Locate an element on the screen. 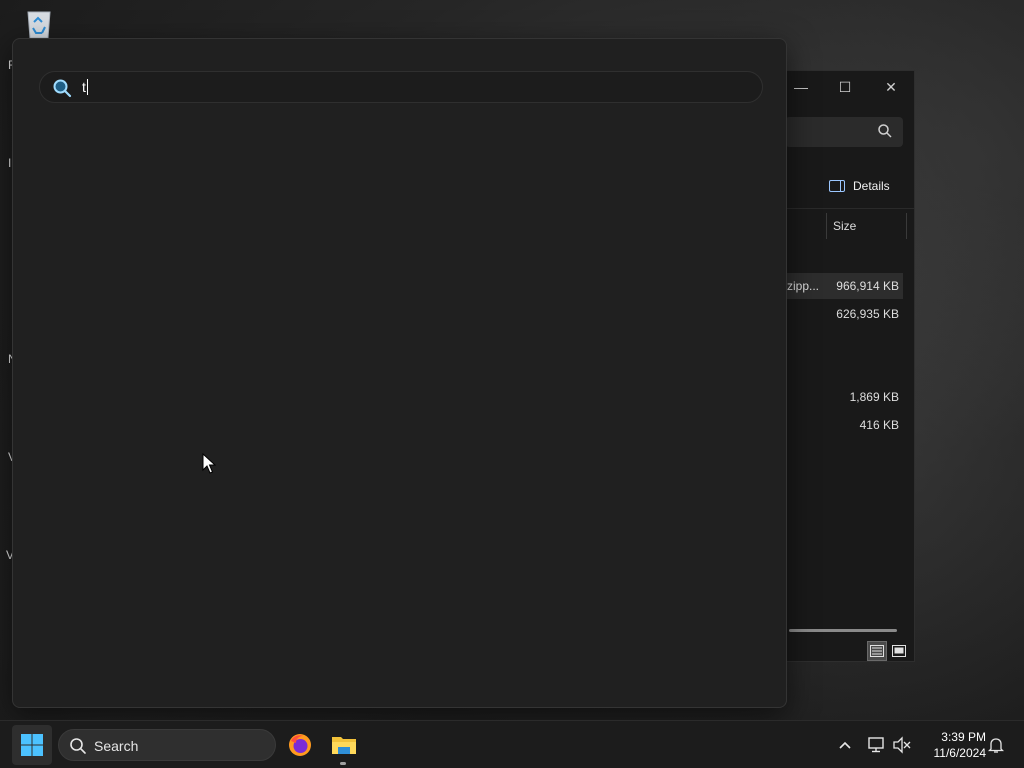 The width and height of the screenshot is (1024, 768). minimize-button: — is located at coordinates (801, 87).